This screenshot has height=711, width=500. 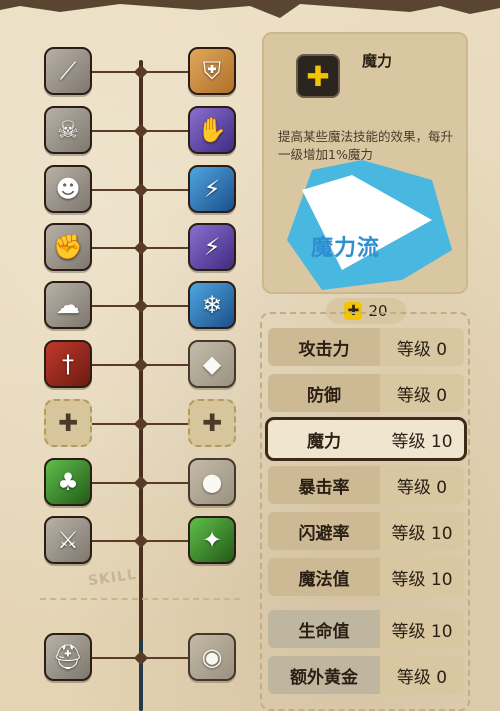 I want to click on skill-ghost: ☁, so click(x=68, y=305).